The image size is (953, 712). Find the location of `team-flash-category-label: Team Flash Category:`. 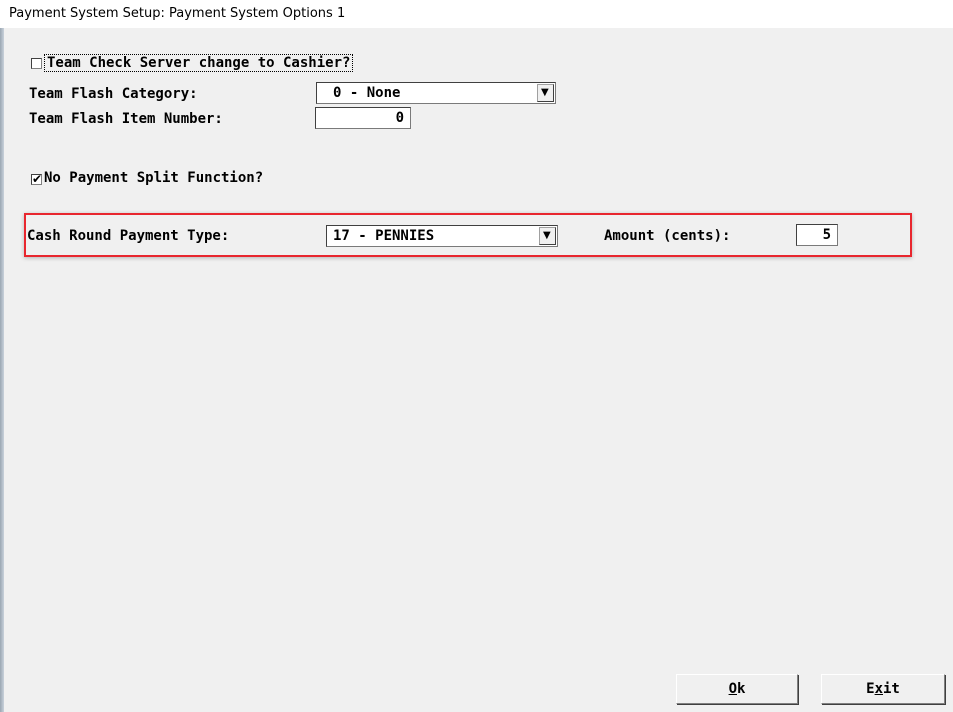

team-flash-category-label: Team Flash Category: is located at coordinates (113, 94).